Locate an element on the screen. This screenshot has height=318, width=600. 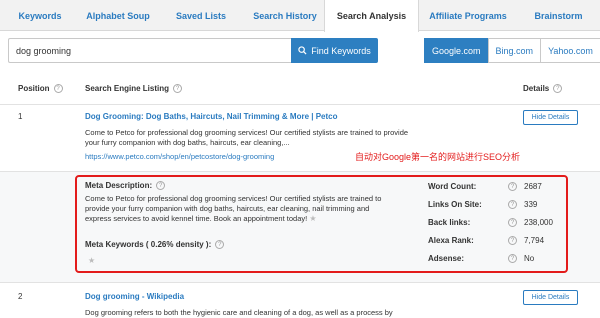
tab-affiliate-programs: Affiliate Programs is located at coordinates (468, 15).